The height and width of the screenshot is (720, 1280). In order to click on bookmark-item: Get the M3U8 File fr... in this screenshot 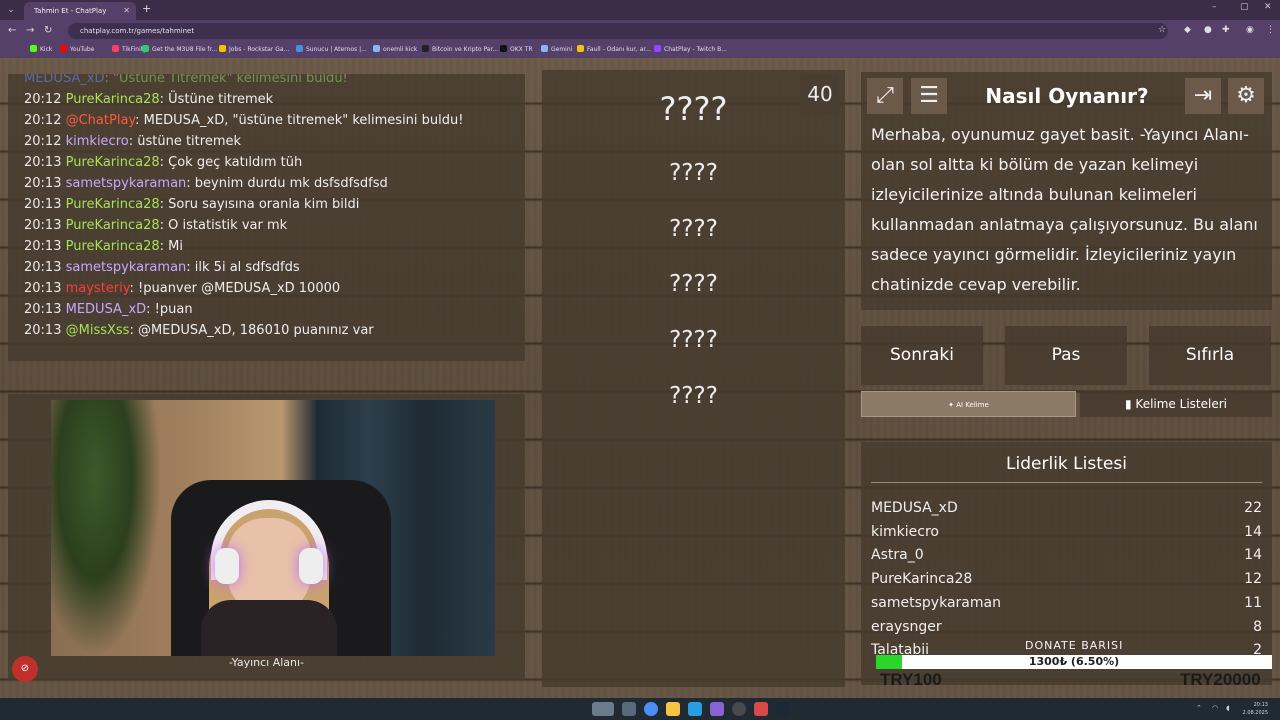, I will do `click(179, 50)`.